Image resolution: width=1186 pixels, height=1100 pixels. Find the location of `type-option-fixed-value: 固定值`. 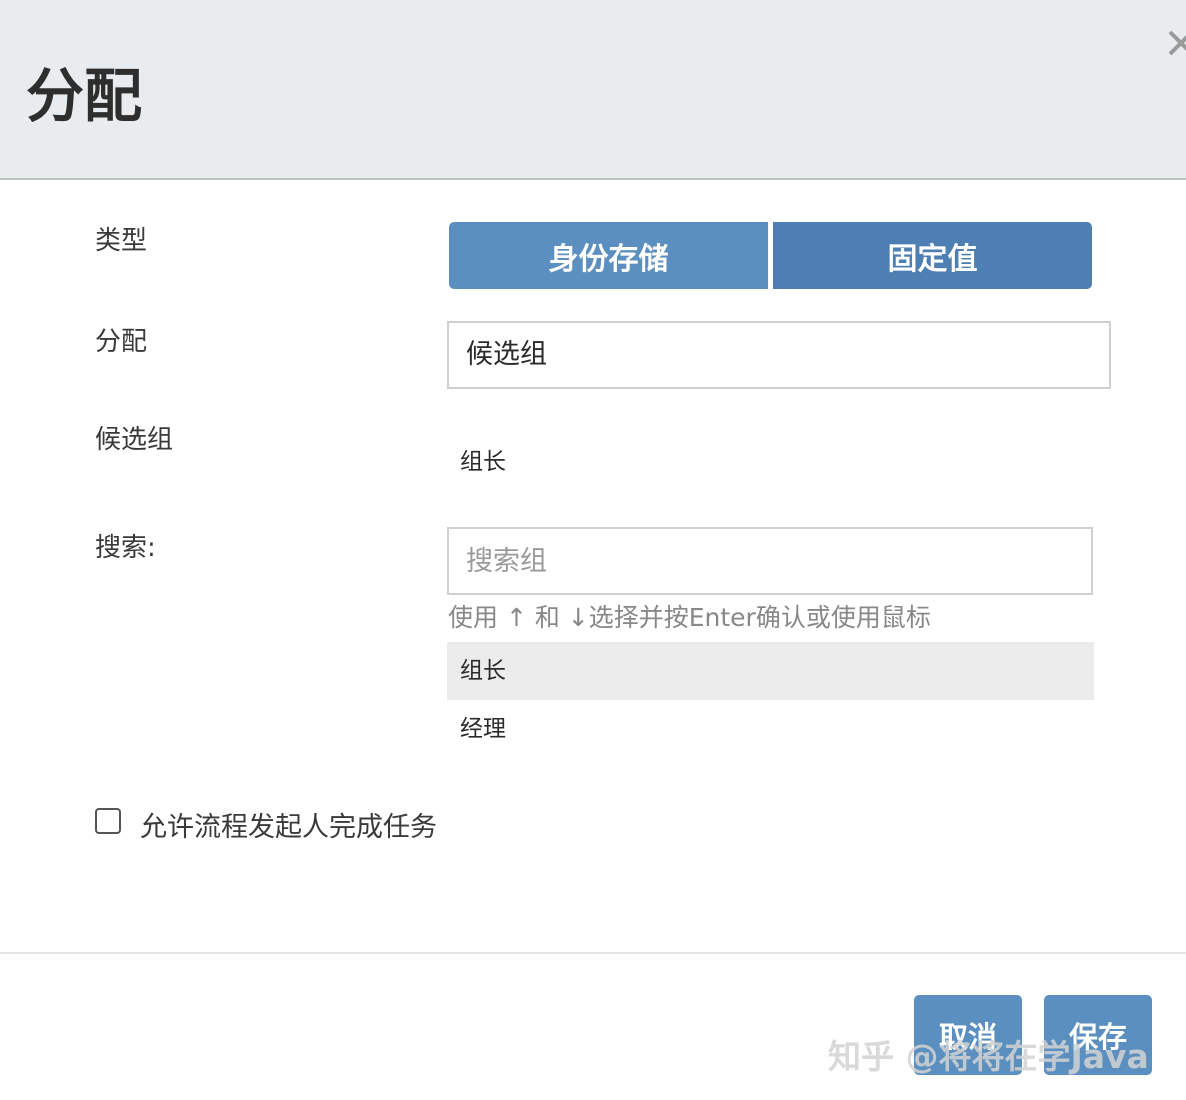

type-option-fixed-value: 固定值 is located at coordinates (932, 255).